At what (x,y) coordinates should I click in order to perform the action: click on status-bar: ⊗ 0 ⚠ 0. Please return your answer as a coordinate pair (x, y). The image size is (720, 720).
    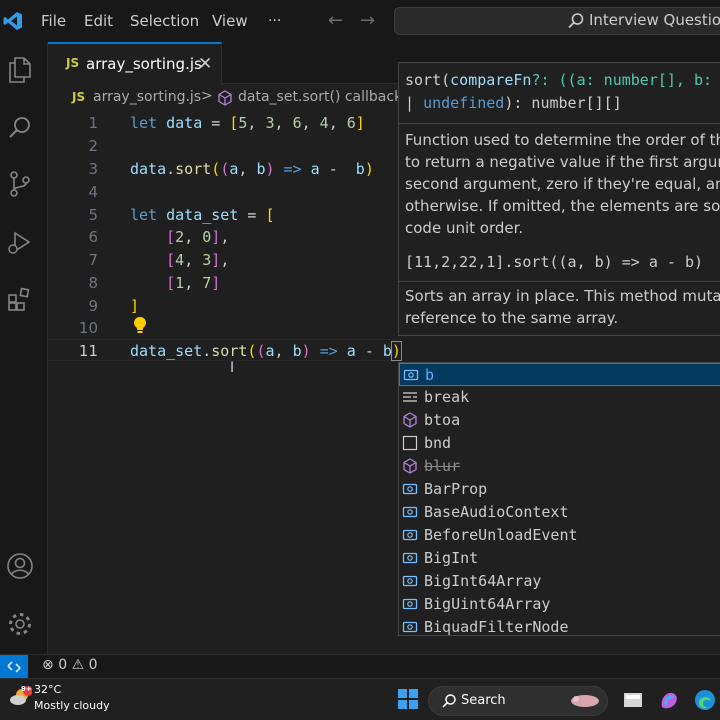
    Looking at the image, I should click on (360, 666).